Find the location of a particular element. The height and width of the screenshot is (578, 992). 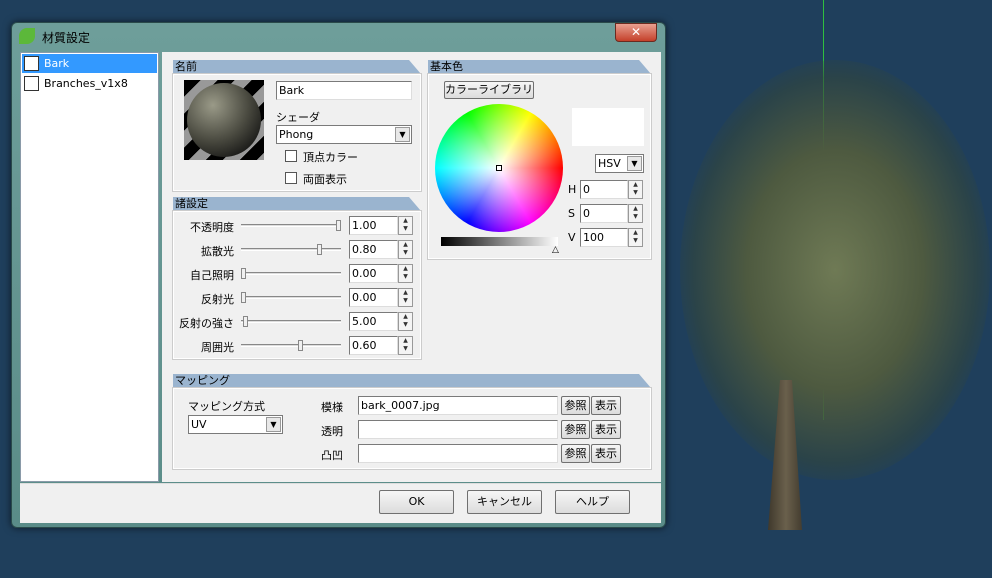

color-wheel is located at coordinates (499, 168).